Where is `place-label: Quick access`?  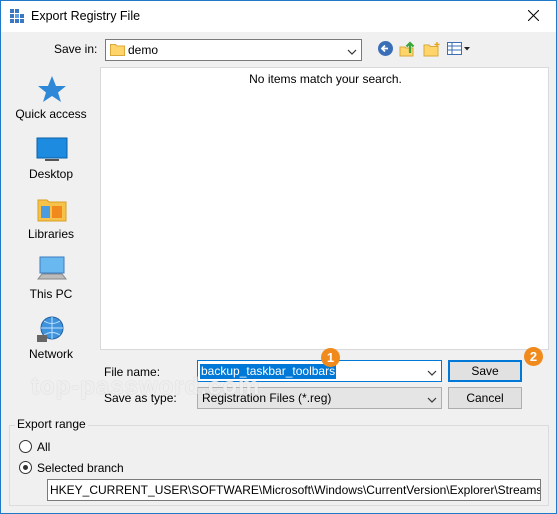 place-label: Quick access is located at coordinates (51, 114).